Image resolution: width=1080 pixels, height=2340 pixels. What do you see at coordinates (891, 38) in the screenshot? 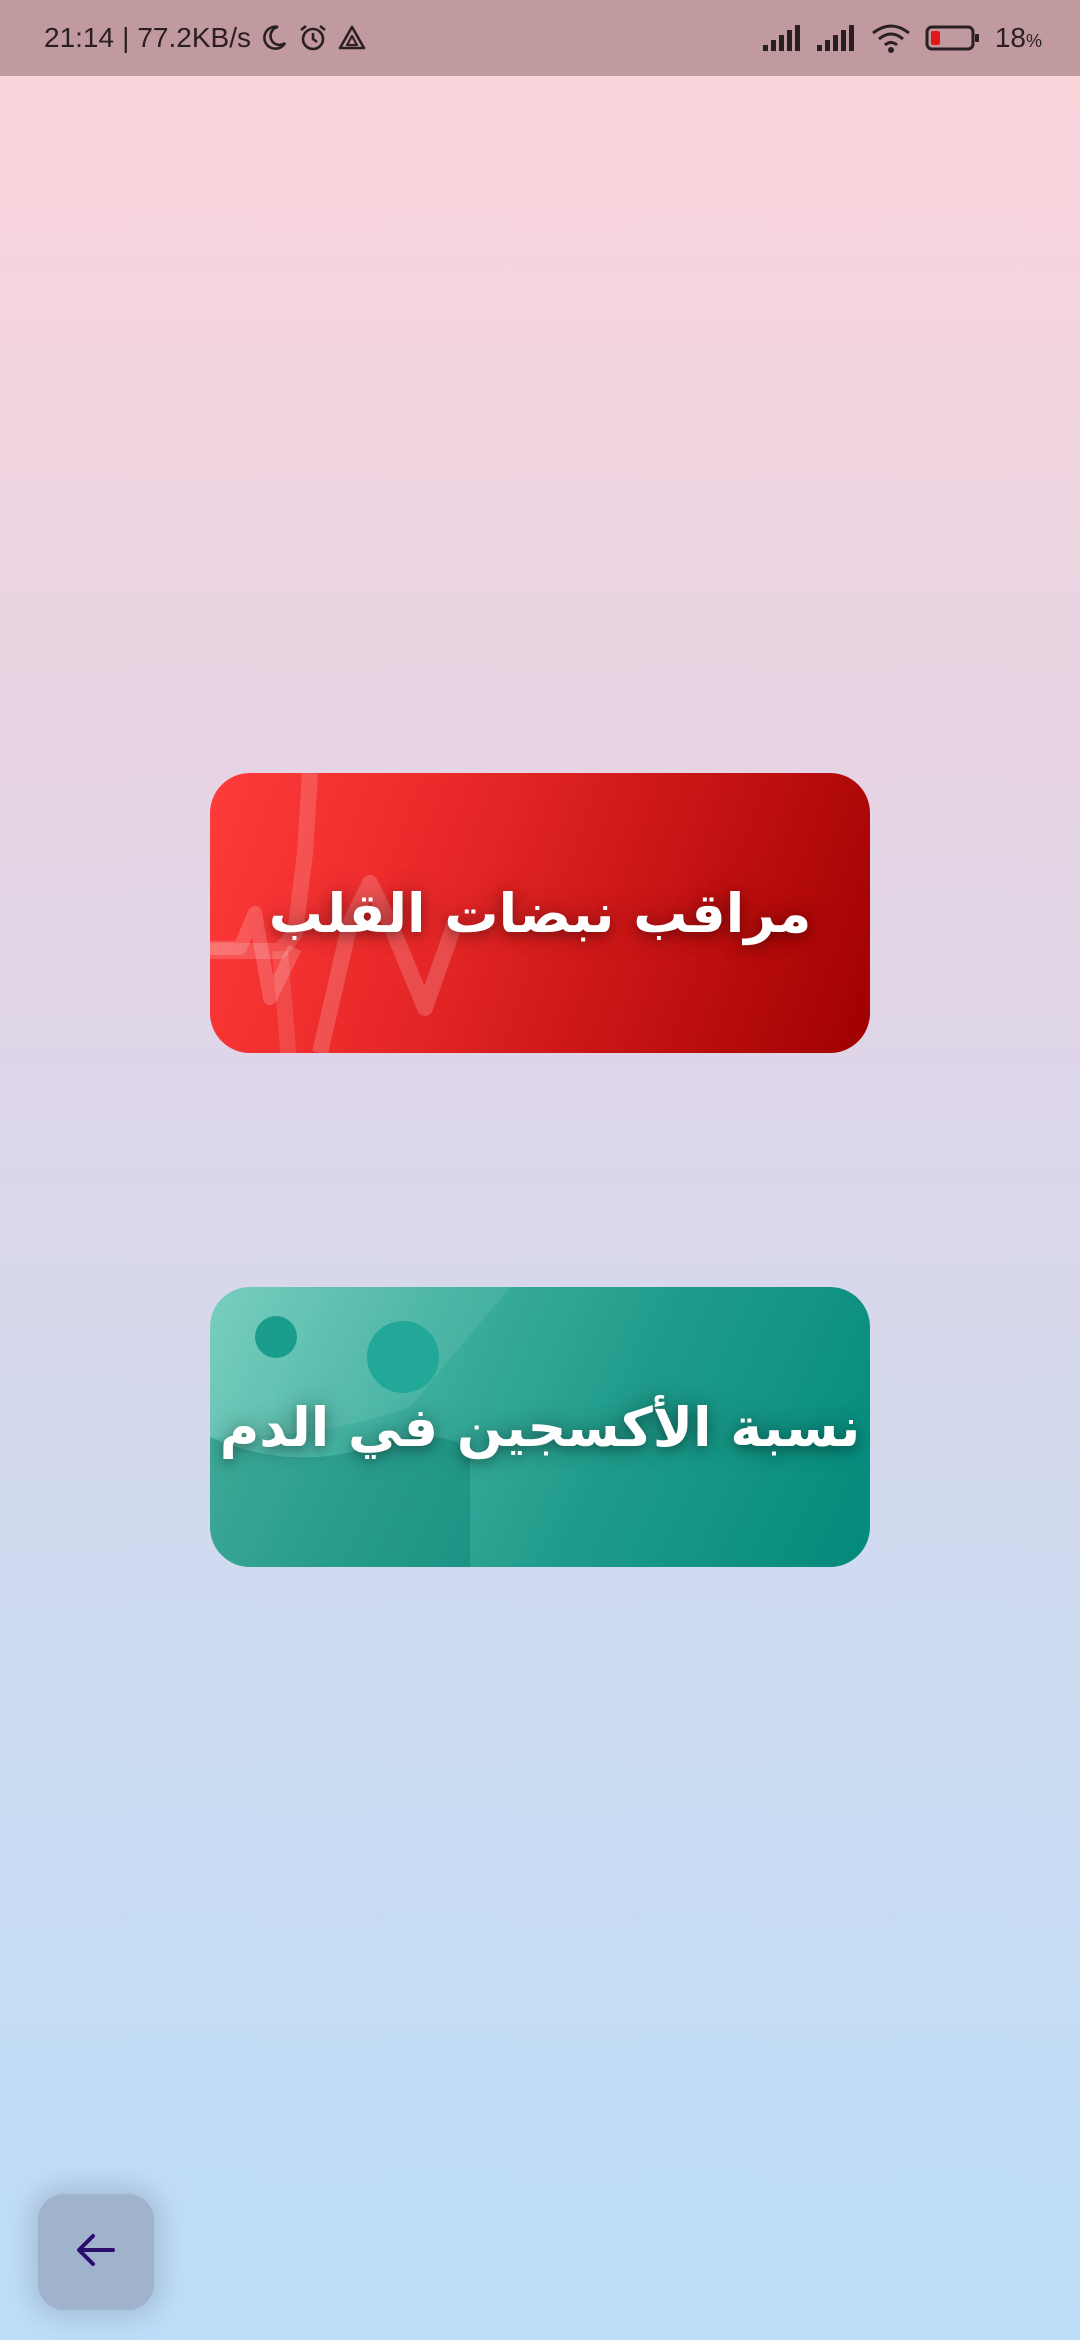
I see `wifi-icon` at bounding box center [891, 38].